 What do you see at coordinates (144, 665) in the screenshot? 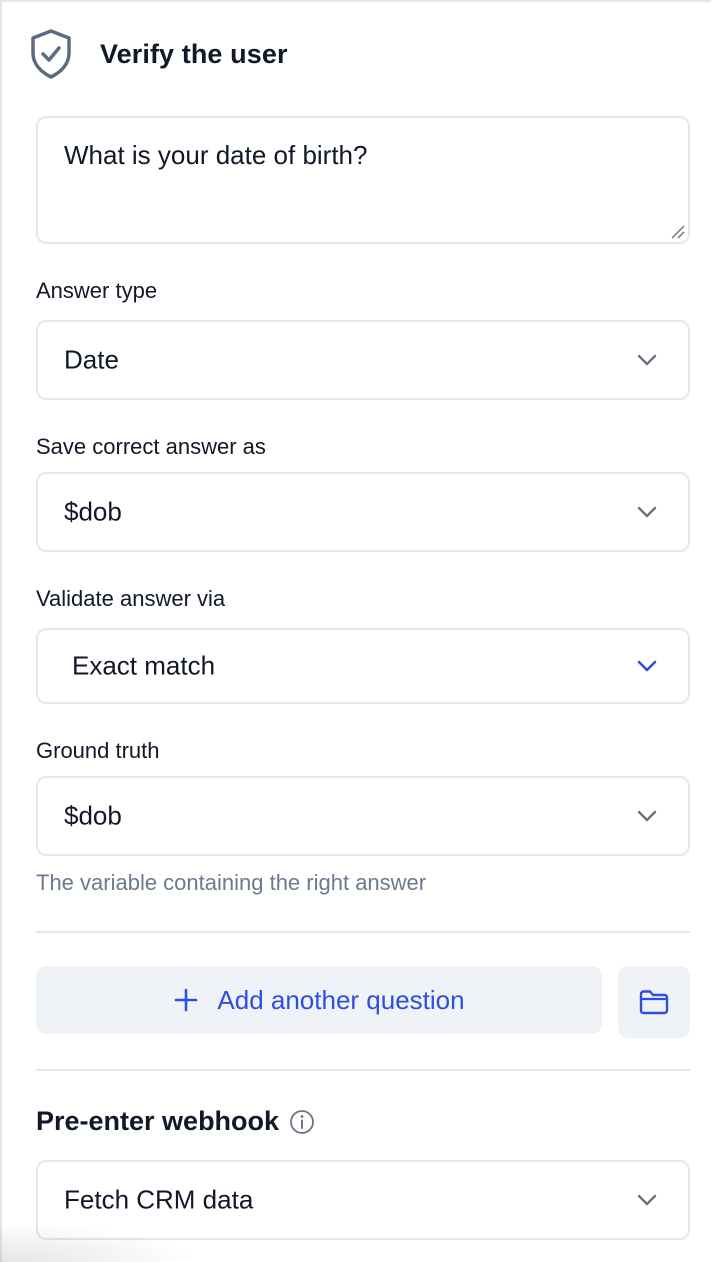
I see `validate-value: Exact match` at bounding box center [144, 665].